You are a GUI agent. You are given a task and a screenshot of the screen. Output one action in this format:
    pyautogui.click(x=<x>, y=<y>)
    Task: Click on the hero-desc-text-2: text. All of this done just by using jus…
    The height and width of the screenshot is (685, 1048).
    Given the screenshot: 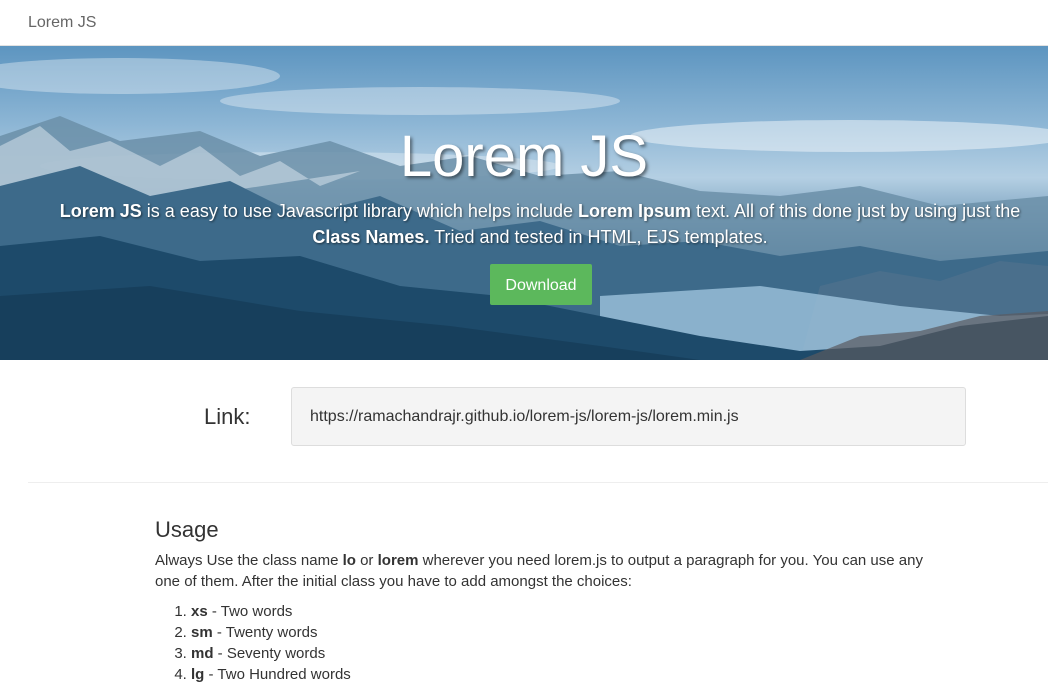 What is the action you would take?
    pyautogui.click(x=856, y=211)
    